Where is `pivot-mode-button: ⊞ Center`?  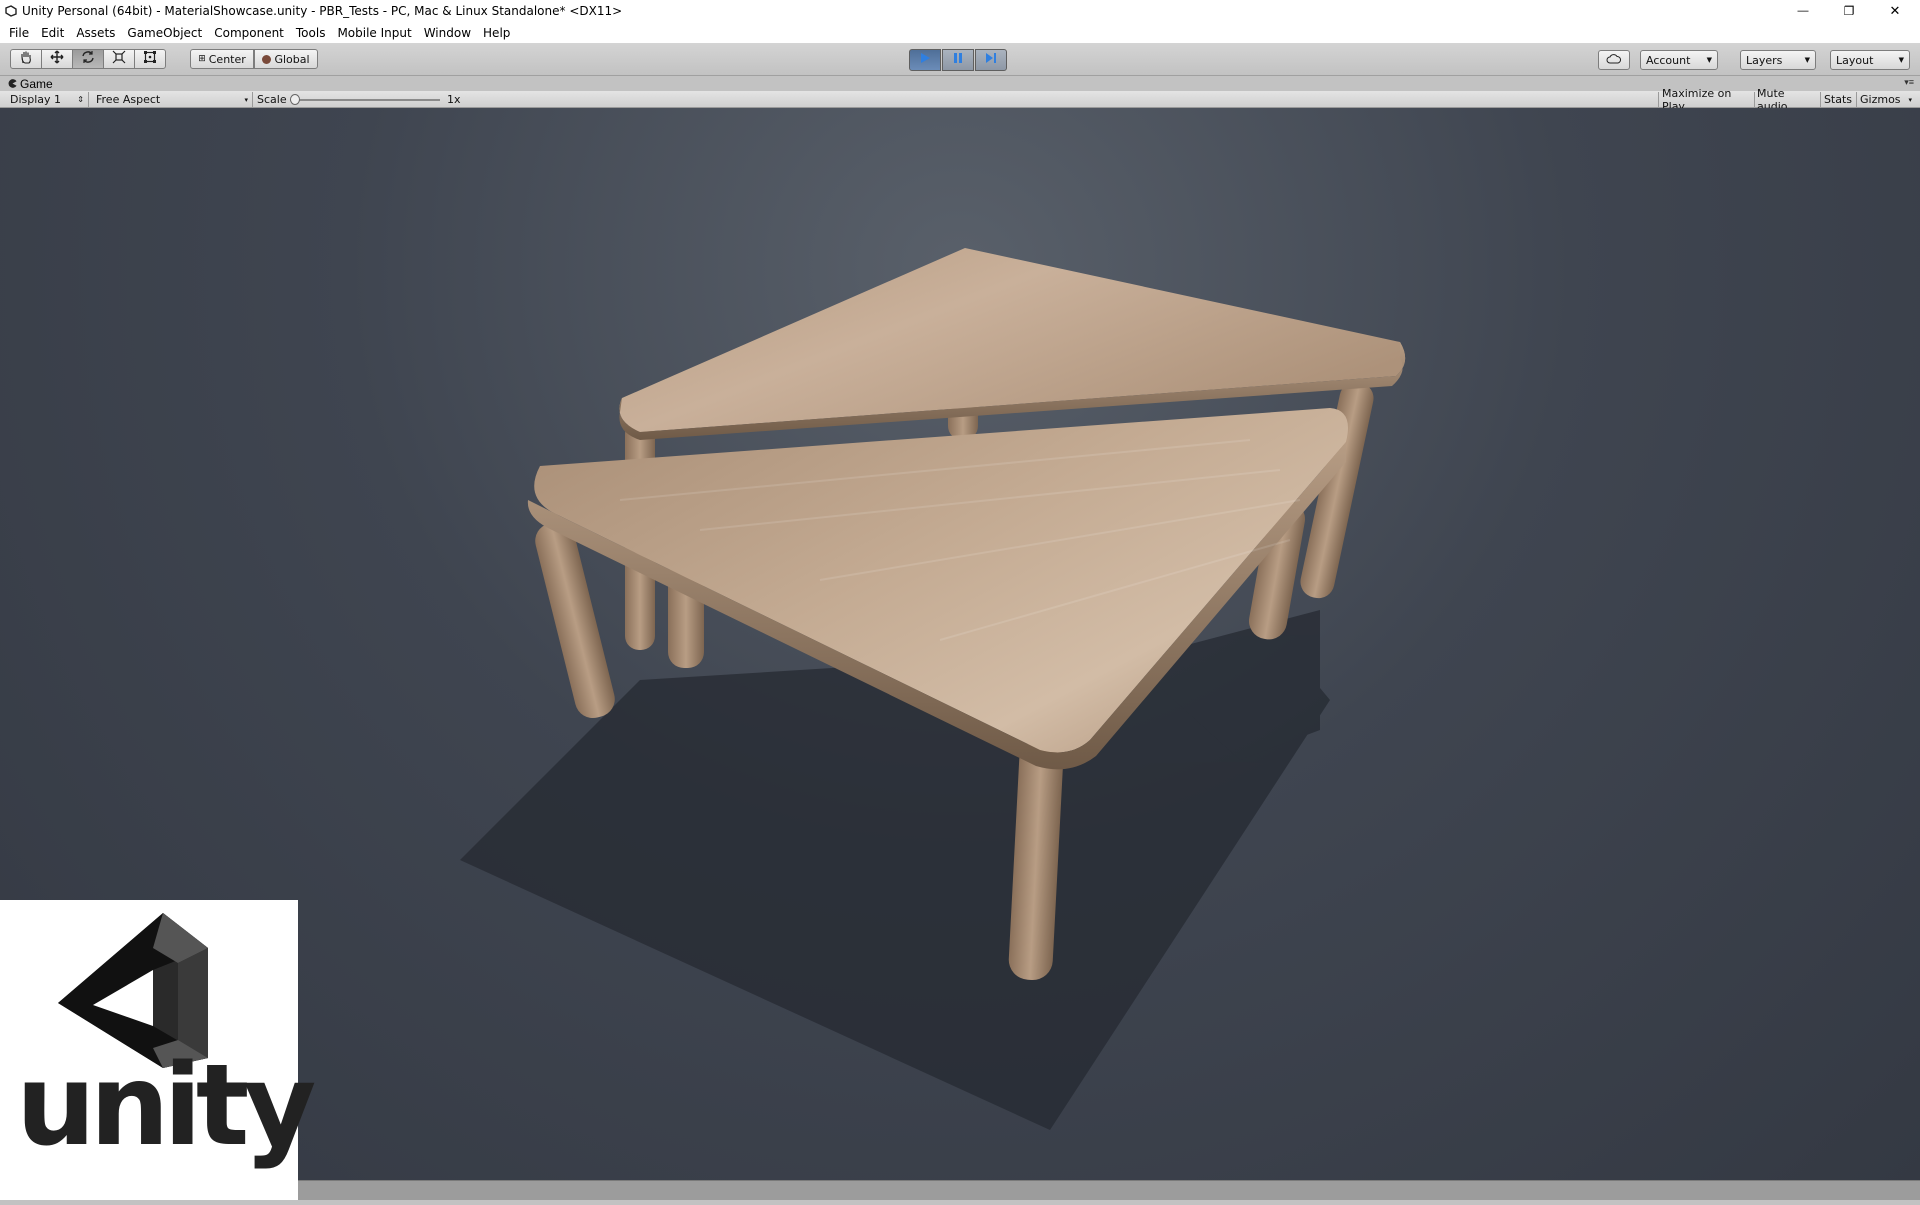 pivot-mode-button: ⊞ Center is located at coordinates (222, 59).